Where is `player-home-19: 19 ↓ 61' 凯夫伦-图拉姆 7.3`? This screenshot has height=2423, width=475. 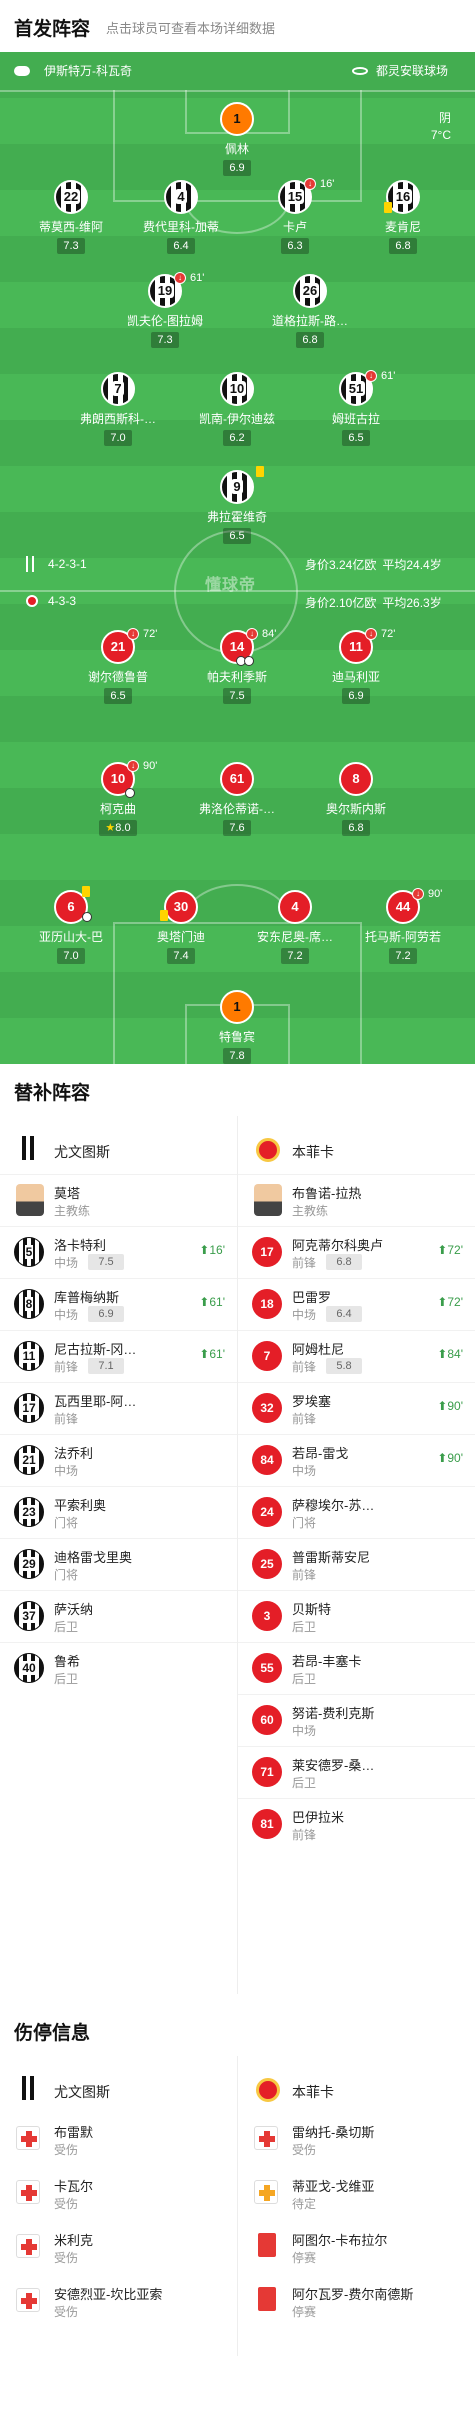 player-home-19: 19 ↓ 61' 凯夫伦-图拉姆 7.3 is located at coordinates (165, 310).